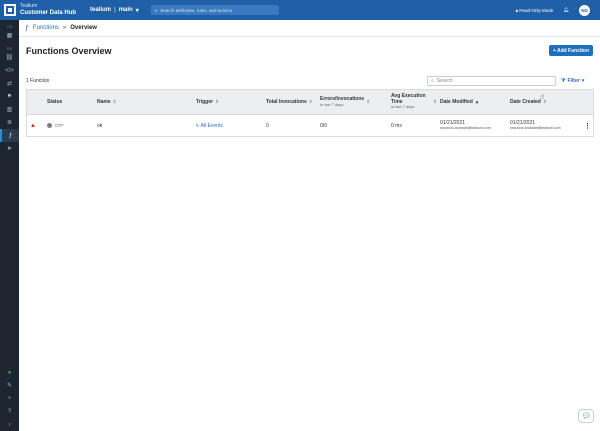 Image resolution: width=600 pixels, height=431 pixels. I want to click on header-errors-stack: Errors/Invocations in last 7 days, so click(342, 101).